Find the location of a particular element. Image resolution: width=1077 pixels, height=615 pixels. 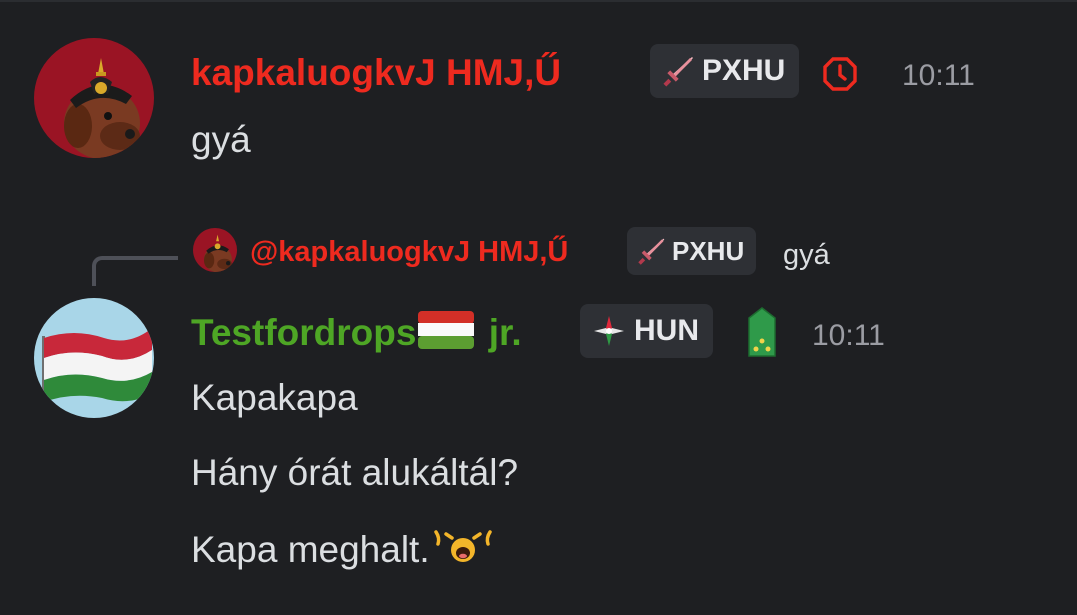

reply-avatar is located at coordinates (215, 250).